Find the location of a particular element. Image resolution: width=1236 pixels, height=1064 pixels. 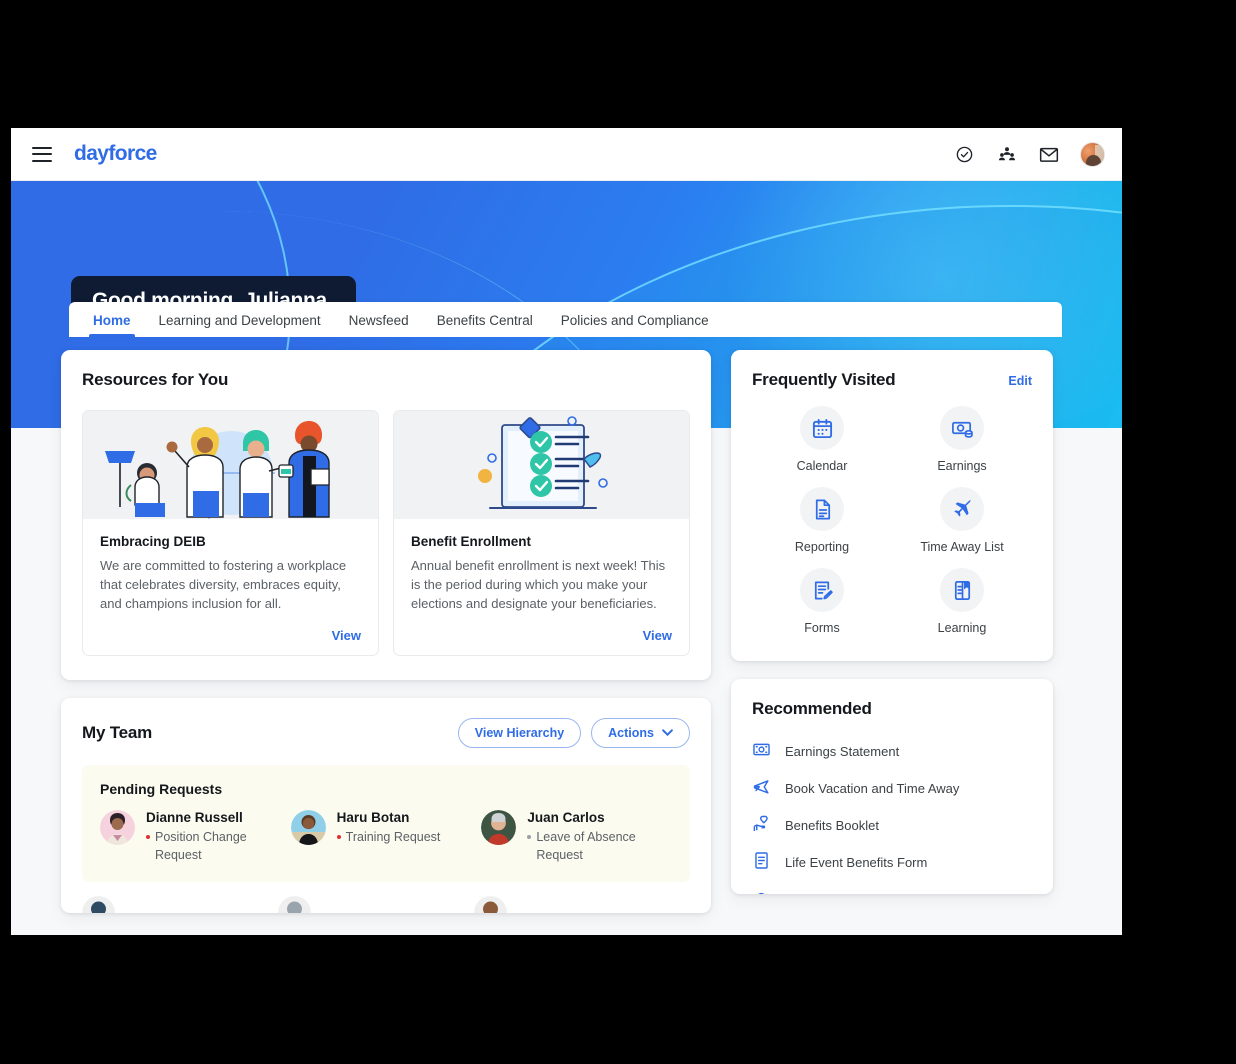

request-type-label: Position Change Request is located at coordinates (201, 845).